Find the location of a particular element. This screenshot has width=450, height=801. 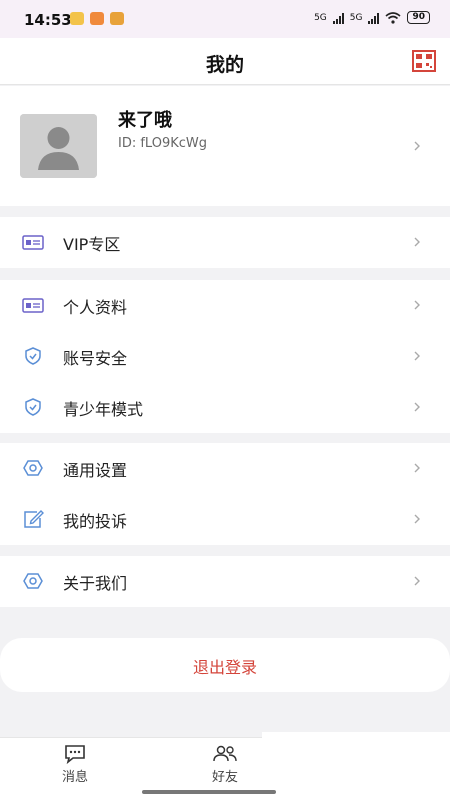

default-avatar-icon is located at coordinates (58, 146).